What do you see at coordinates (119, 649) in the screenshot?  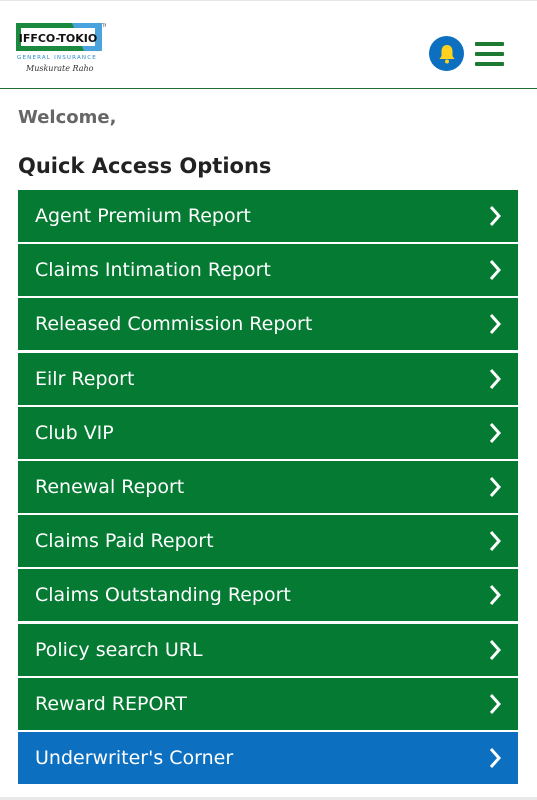 I see `option-label: Policy search URL` at bounding box center [119, 649].